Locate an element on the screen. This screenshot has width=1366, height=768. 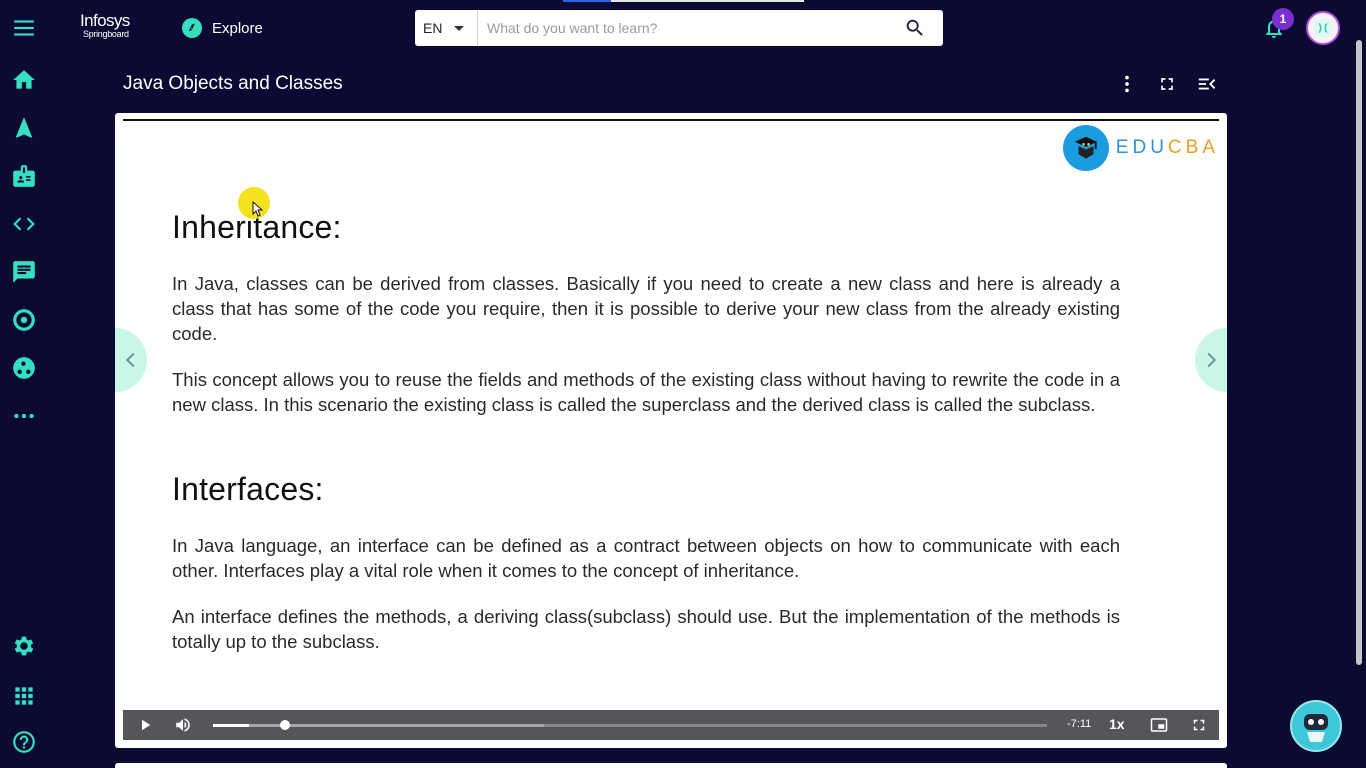
player-controls: -7:11 1x is located at coordinates (671, 725).